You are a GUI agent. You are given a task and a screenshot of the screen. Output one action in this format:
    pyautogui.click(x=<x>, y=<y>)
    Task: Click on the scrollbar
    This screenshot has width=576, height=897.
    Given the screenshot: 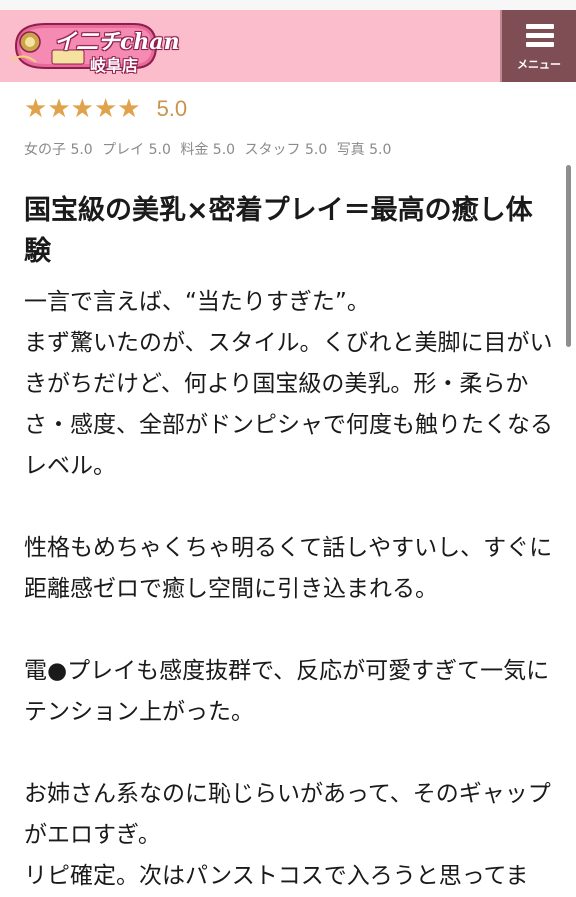 What is the action you would take?
    pyautogui.click(x=568, y=256)
    